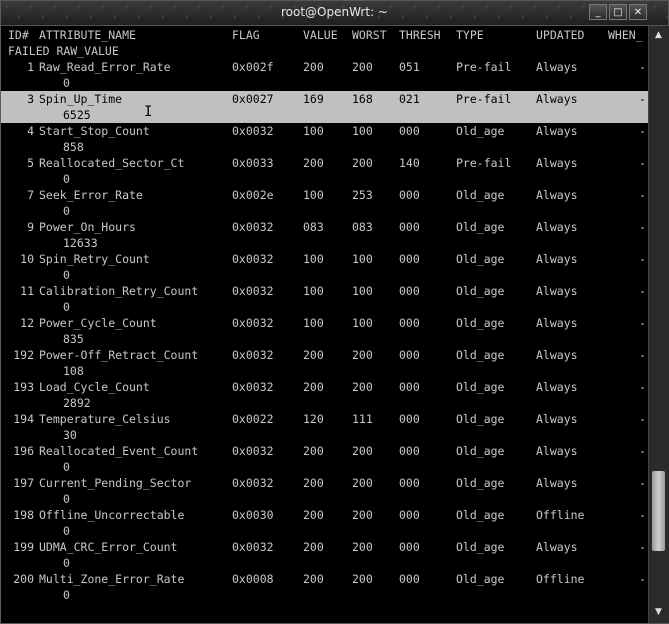  I want to click on cell-worst: 168, so click(362, 99).